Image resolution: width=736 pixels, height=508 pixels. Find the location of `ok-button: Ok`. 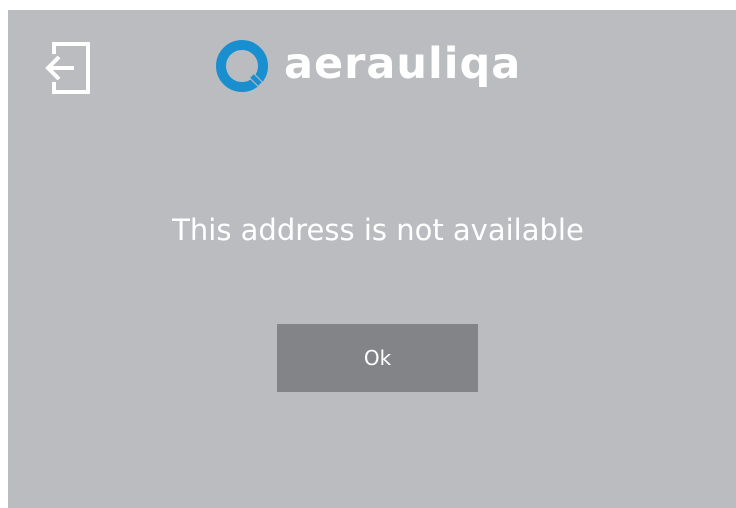

ok-button: Ok is located at coordinates (377, 358).